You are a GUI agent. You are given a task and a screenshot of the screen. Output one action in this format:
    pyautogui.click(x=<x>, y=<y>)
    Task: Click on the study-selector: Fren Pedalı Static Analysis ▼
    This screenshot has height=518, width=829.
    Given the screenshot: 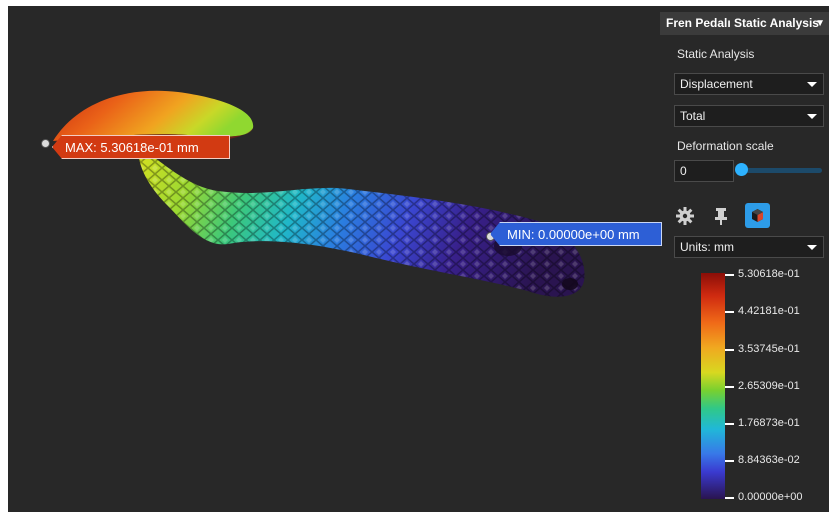 What is the action you would take?
    pyautogui.click(x=744, y=23)
    